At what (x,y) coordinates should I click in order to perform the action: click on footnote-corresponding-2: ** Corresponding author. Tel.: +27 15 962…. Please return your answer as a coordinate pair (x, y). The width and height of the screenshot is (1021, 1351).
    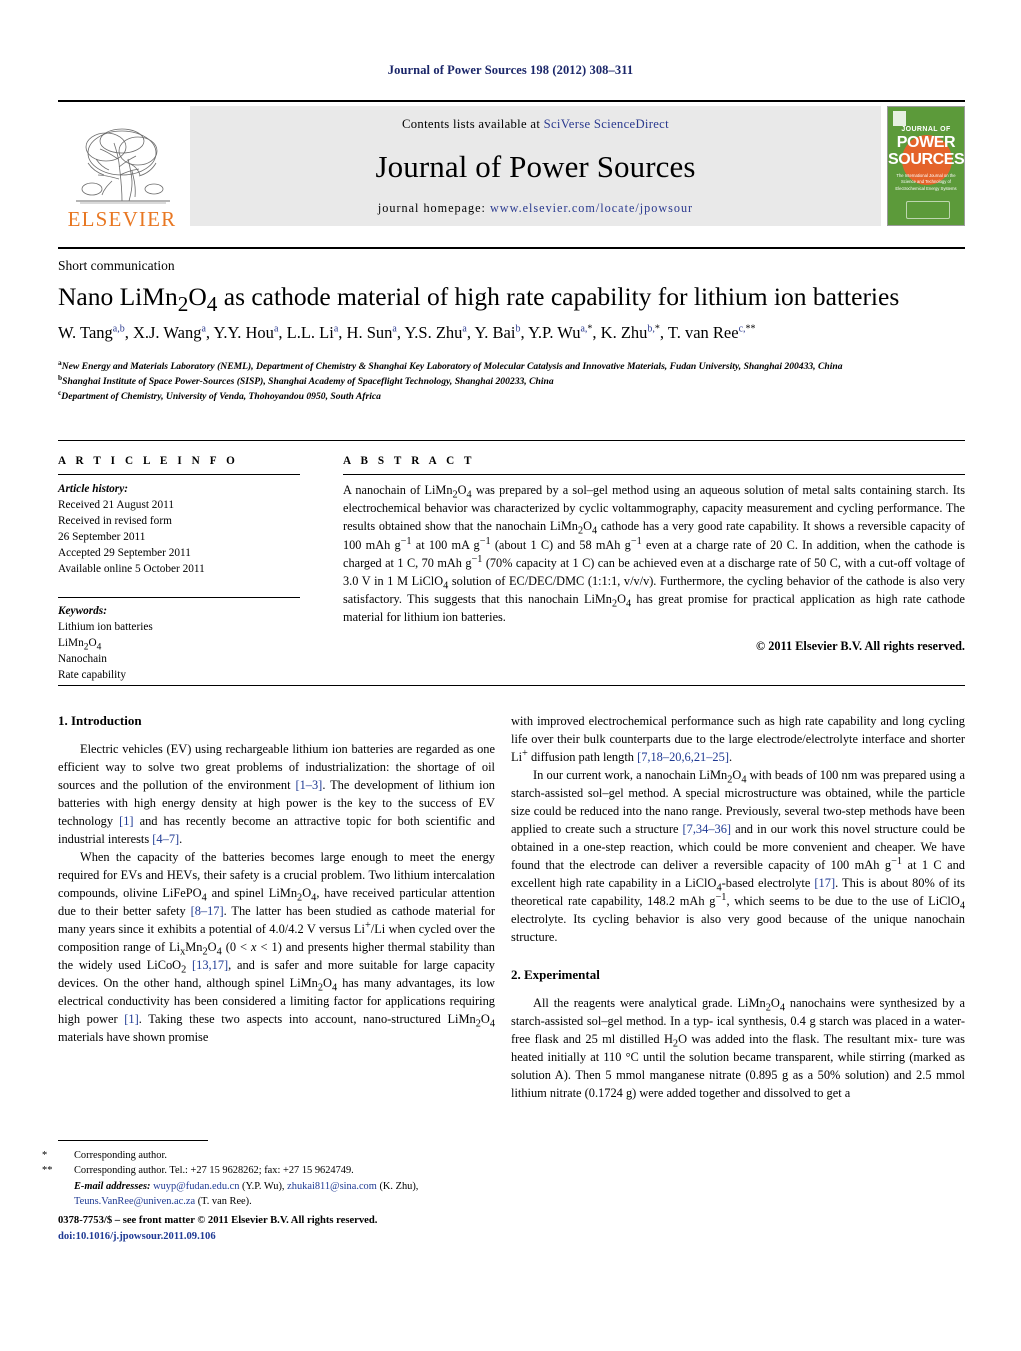
    Looking at the image, I should click on (198, 1171).